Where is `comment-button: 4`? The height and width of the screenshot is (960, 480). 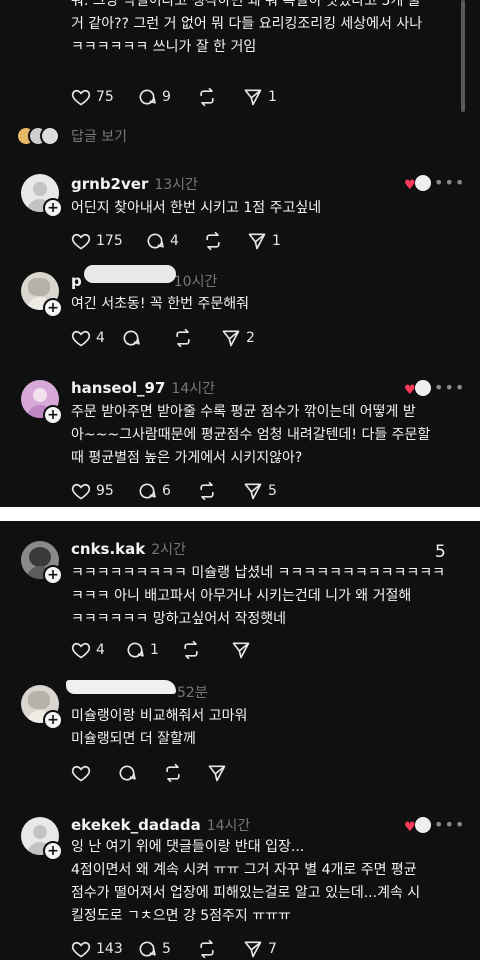 comment-button: 4 is located at coordinates (162, 241).